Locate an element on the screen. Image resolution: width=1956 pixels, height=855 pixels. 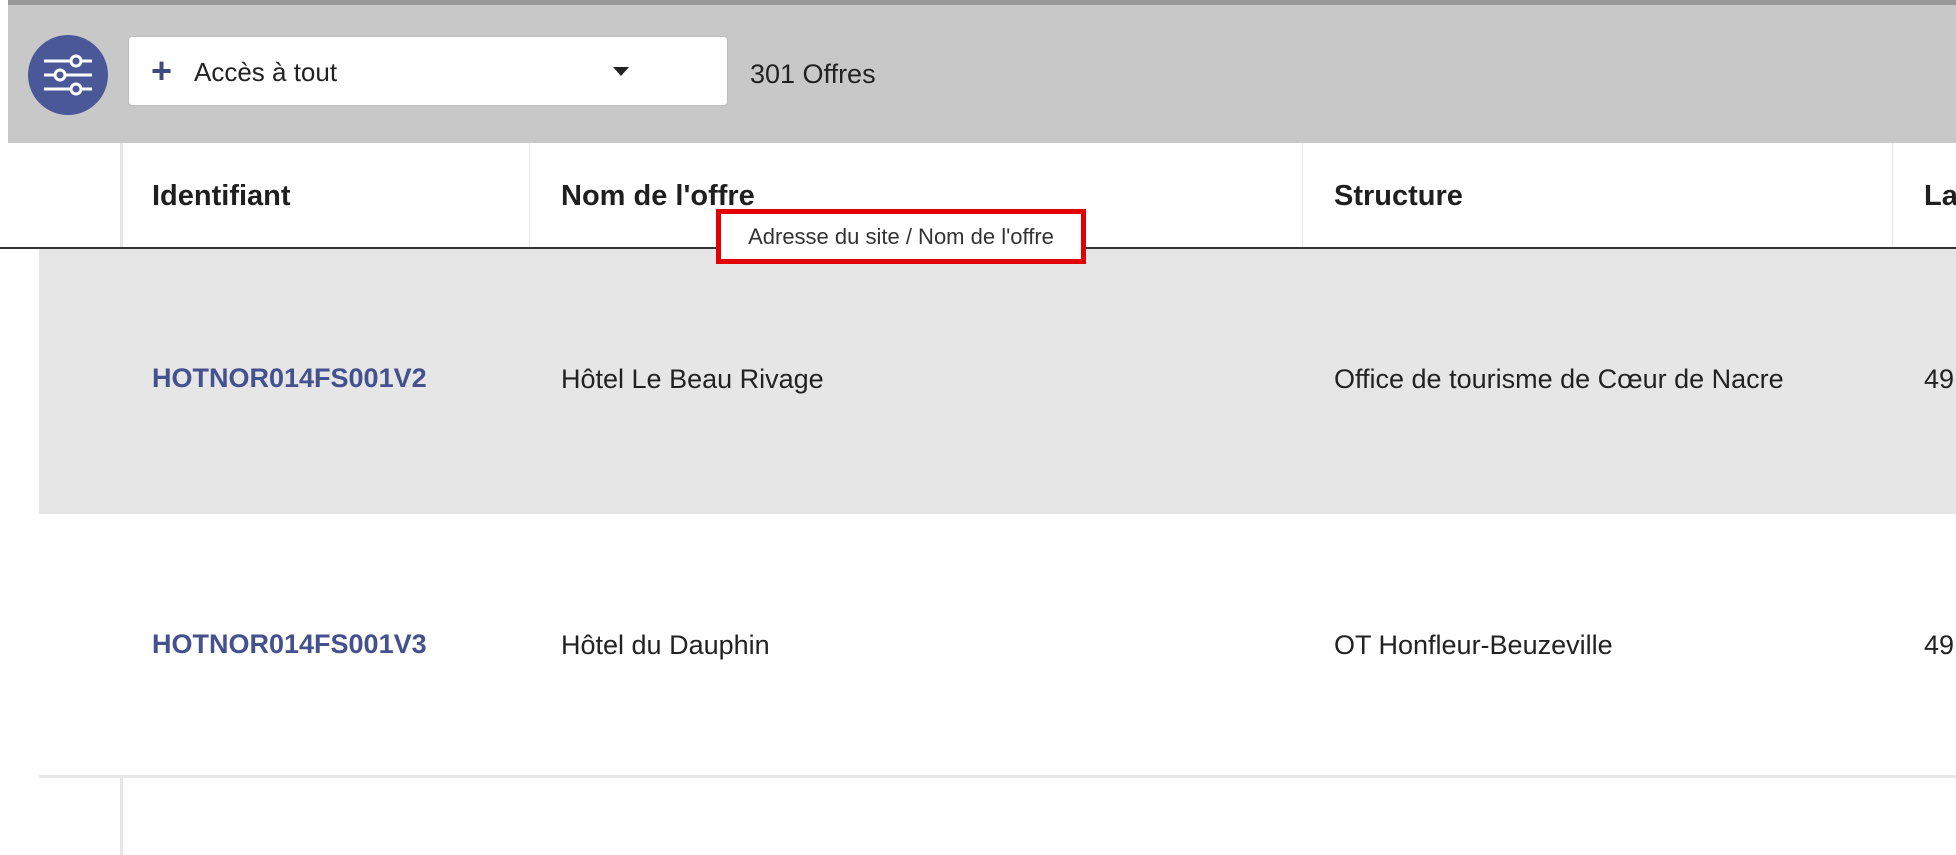
offer-name-cell: Hôtel du Dauphin is located at coordinates (665, 645).